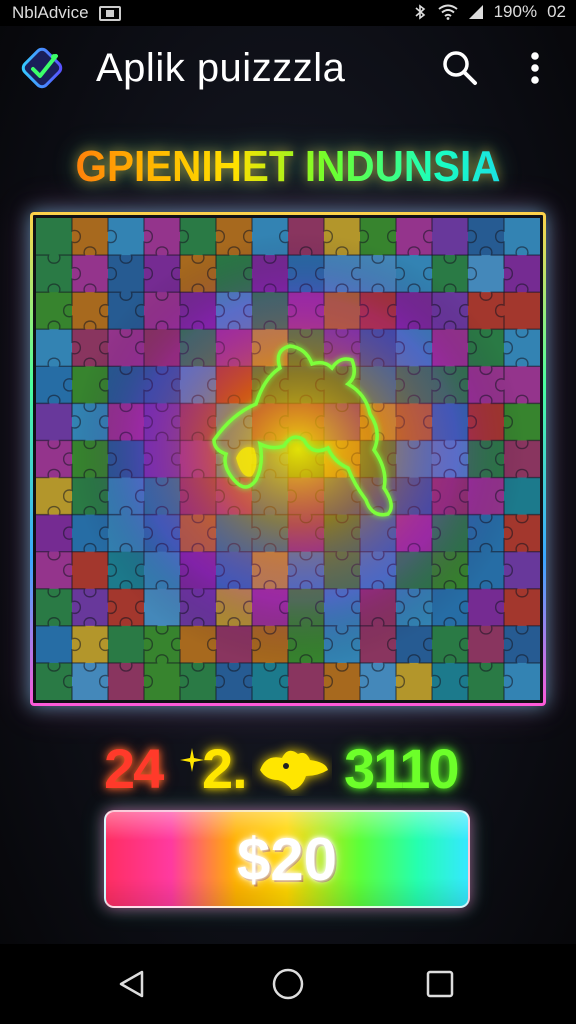 This screenshot has width=576, height=1024. I want to click on recents-square-icon, so click(440, 984).